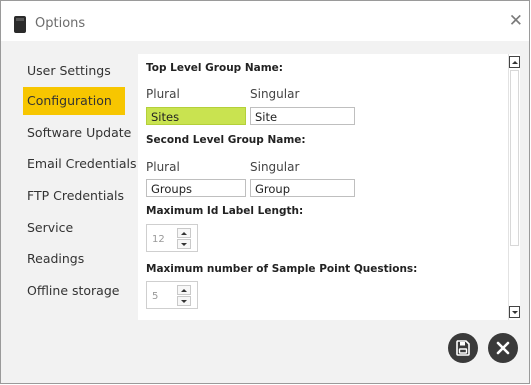 The image size is (531, 385). Describe the element at coordinates (172, 295) in the screenshot. I see `max-sample-questions-spinner: 5` at that location.